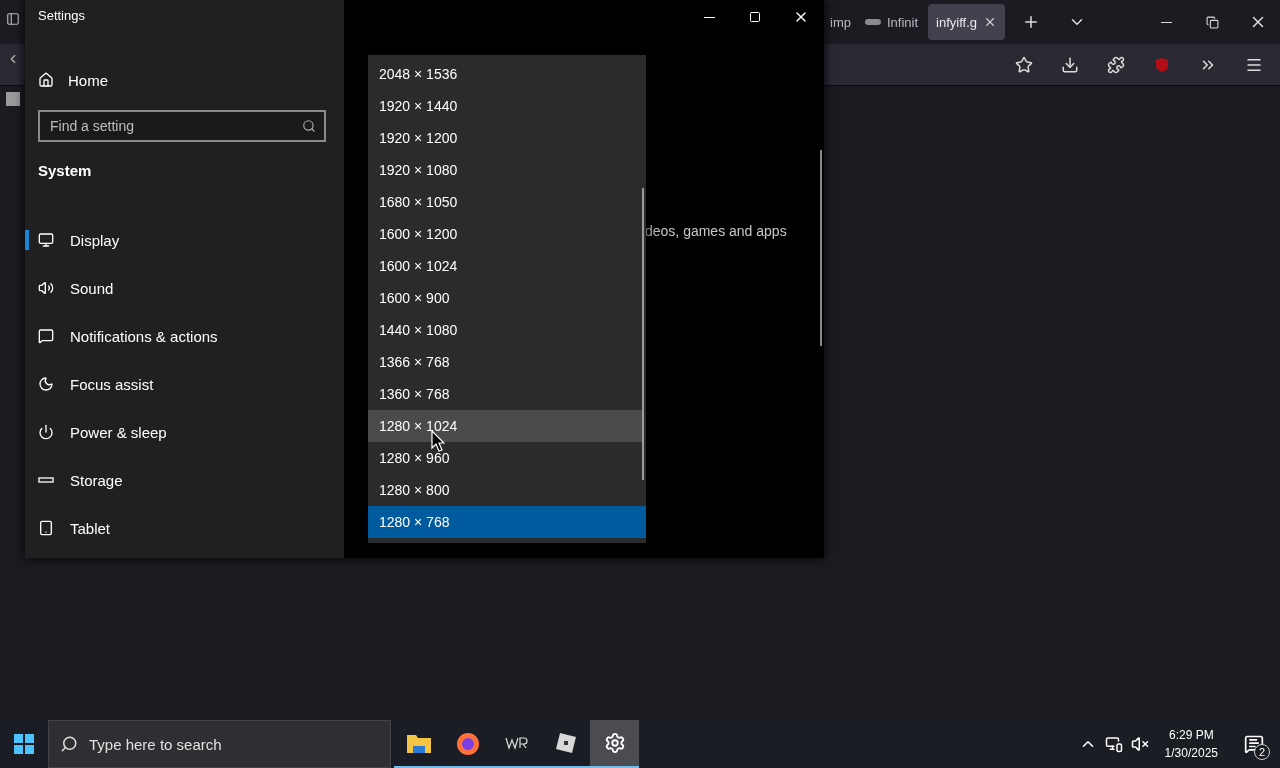 This screenshot has width=1280, height=768. What do you see at coordinates (1116, 64) in the screenshot?
I see `puzzle-icon` at bounding box center [1116, 64].